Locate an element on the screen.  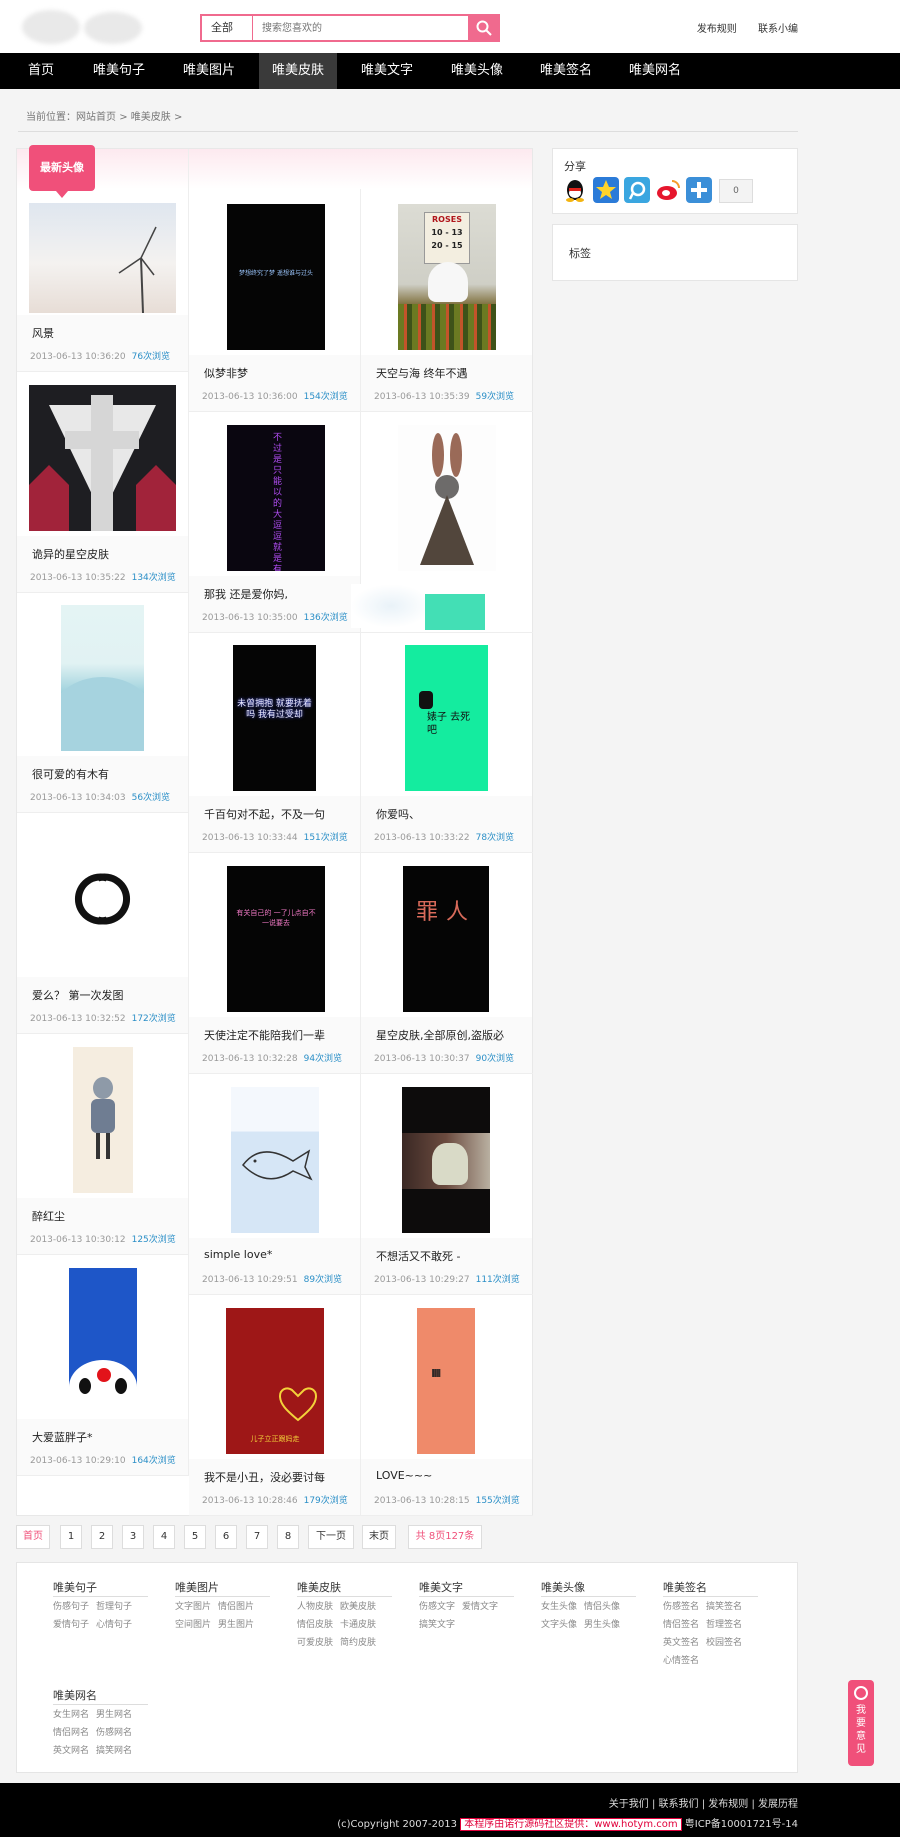
list-item: 大爱蓝胖子* 2013-06-13 10:29:10 164次浏览 is located at coordinates (103, 1365).